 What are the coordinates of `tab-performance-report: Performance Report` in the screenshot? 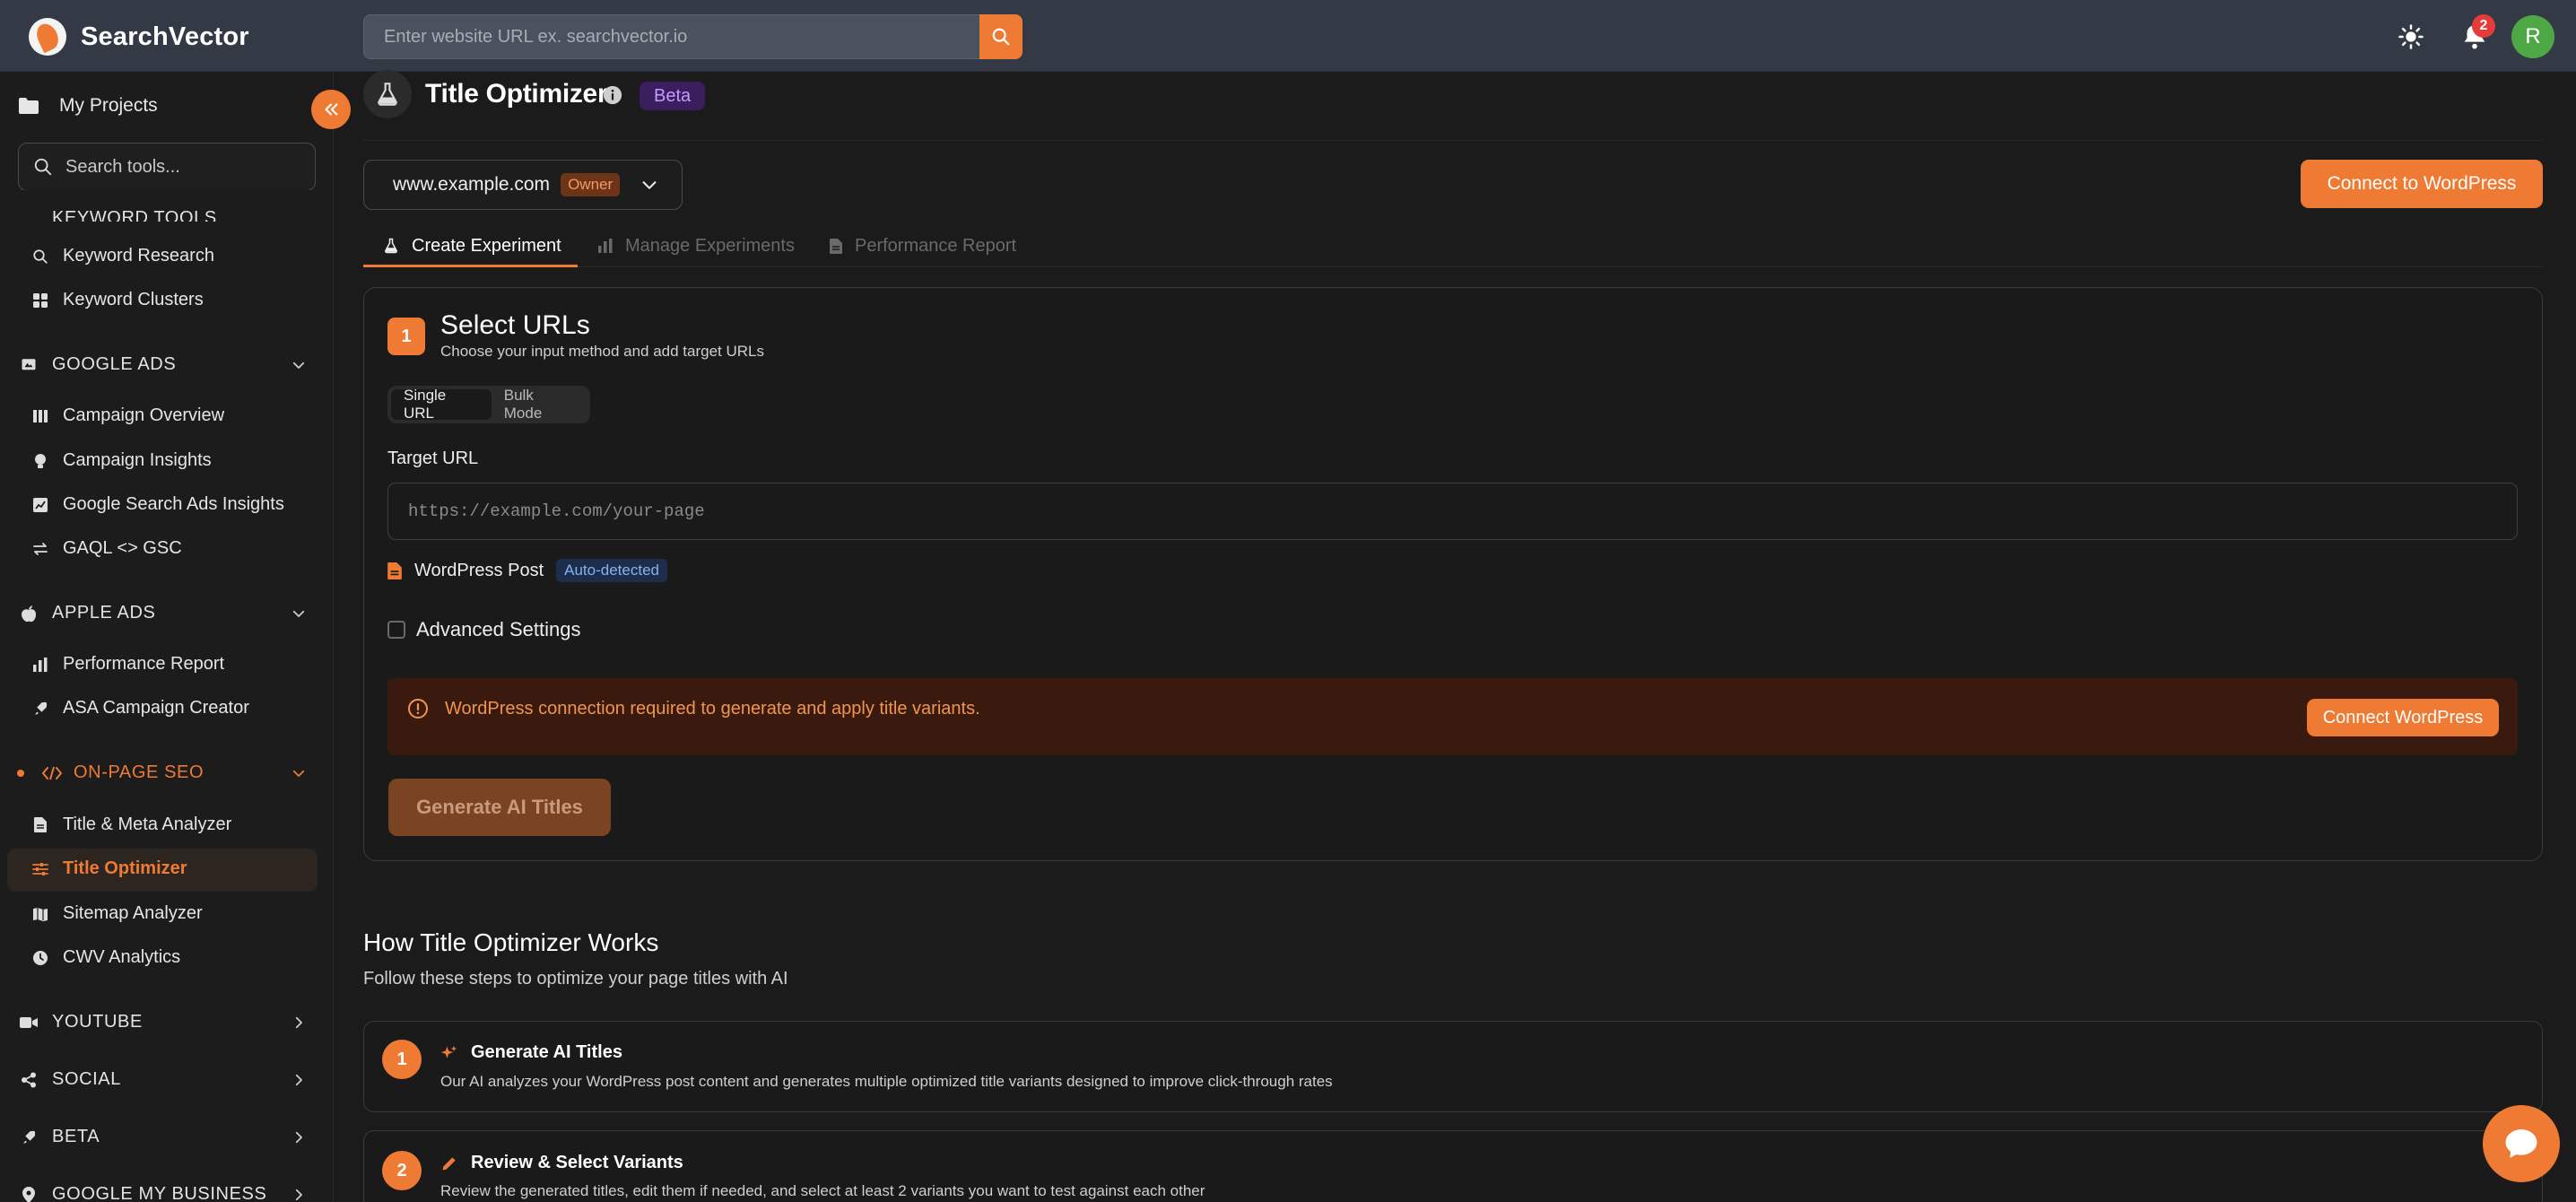 It's located at (923, 245).